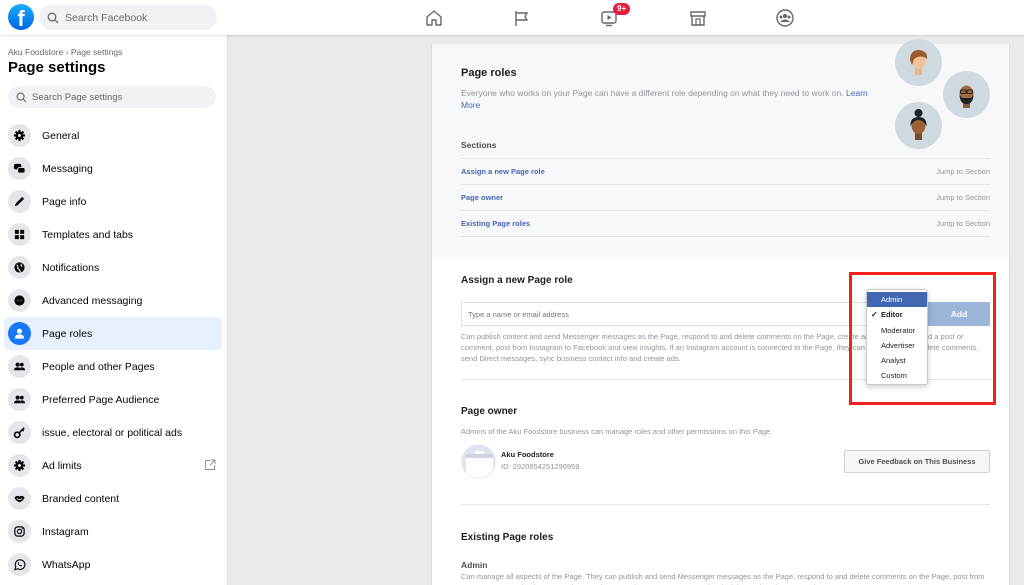 The height and width of the screenshot is (585, 1024). What do you see at coordinates (540, 466) in the screenshot?
I see `business-id: ID: 2920854251296959` at bounding box center [540, 466].